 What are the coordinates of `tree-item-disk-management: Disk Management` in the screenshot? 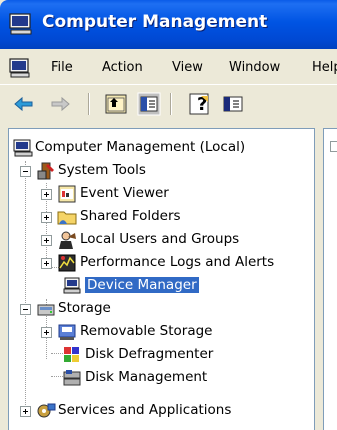 It's located at (159, 378).